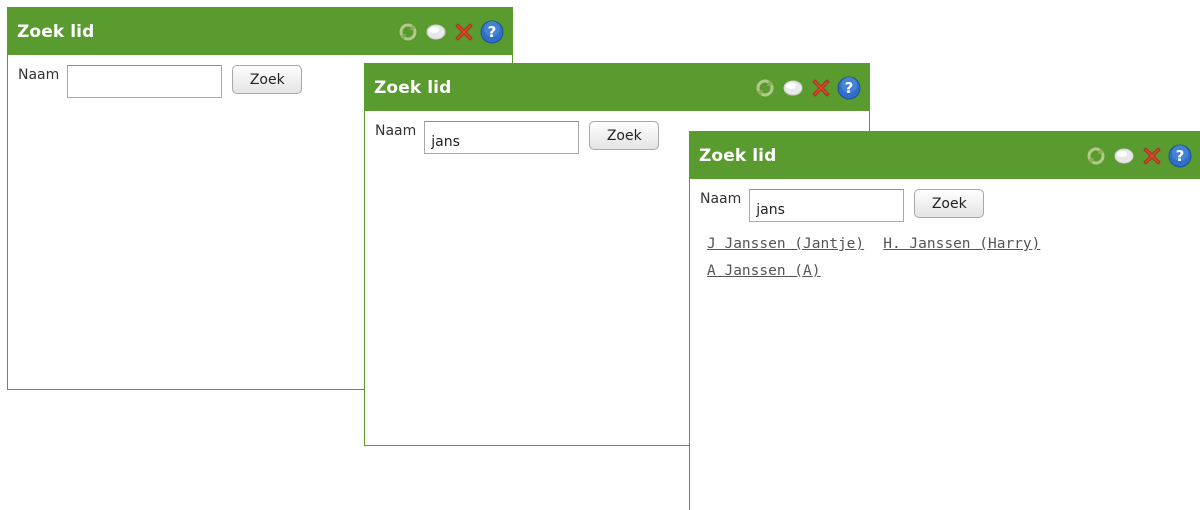  I want to click on search-row: Naam Zoek, so click(945, 205).